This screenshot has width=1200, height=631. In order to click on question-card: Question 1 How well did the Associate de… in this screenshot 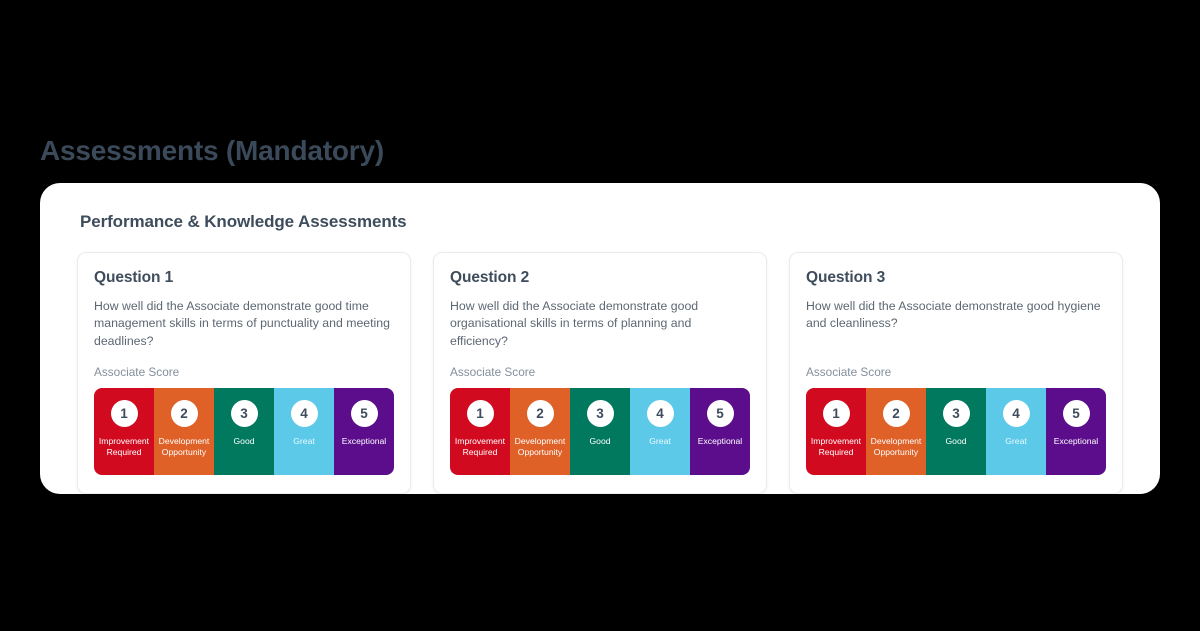, I will do `click(244, 373)`.